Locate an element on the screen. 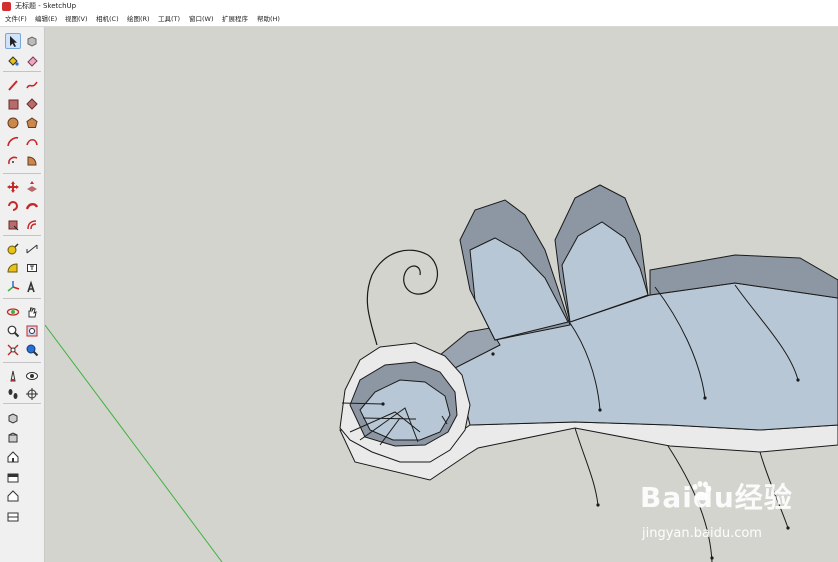  line-icon is located at coordinates (13, 85).